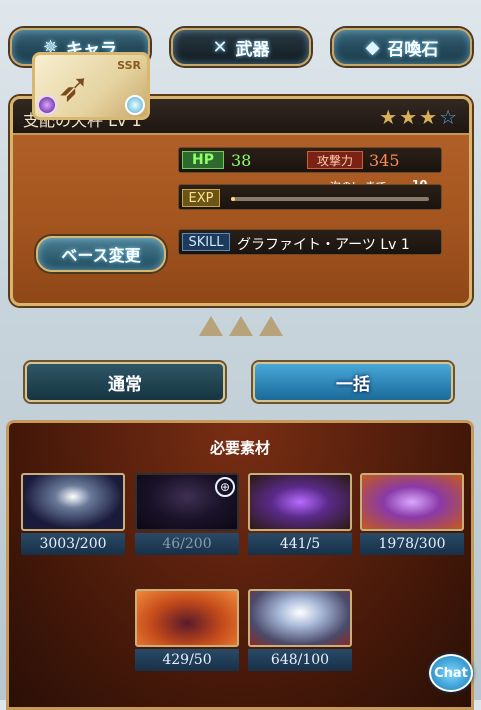 The width and height of the screenshot is (481, 710). I want to click on material-item: 3003/200, so click(73, 515).